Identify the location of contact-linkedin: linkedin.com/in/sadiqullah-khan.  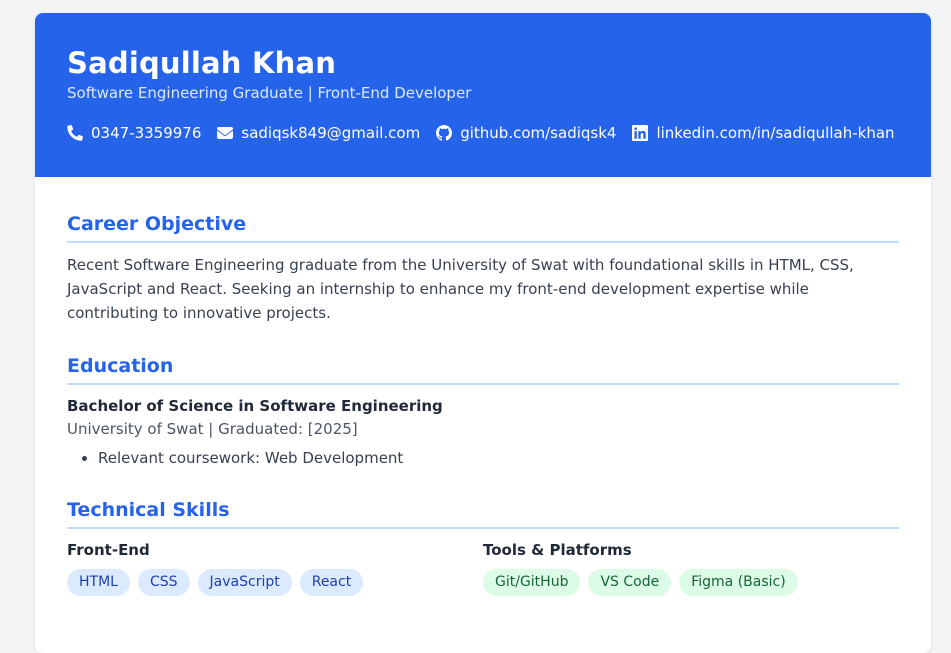
(763, 133).